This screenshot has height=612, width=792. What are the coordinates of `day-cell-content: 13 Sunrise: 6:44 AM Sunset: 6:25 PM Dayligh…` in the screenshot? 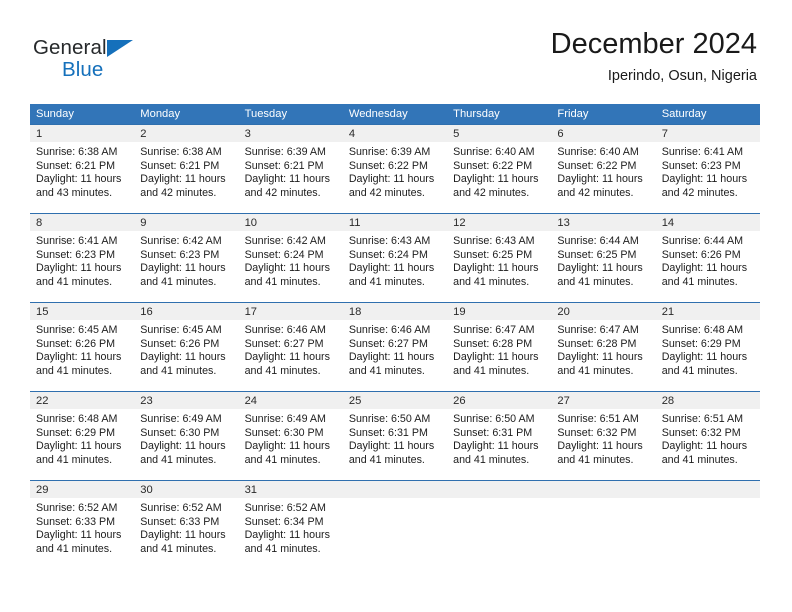 It's located at (603, 257).